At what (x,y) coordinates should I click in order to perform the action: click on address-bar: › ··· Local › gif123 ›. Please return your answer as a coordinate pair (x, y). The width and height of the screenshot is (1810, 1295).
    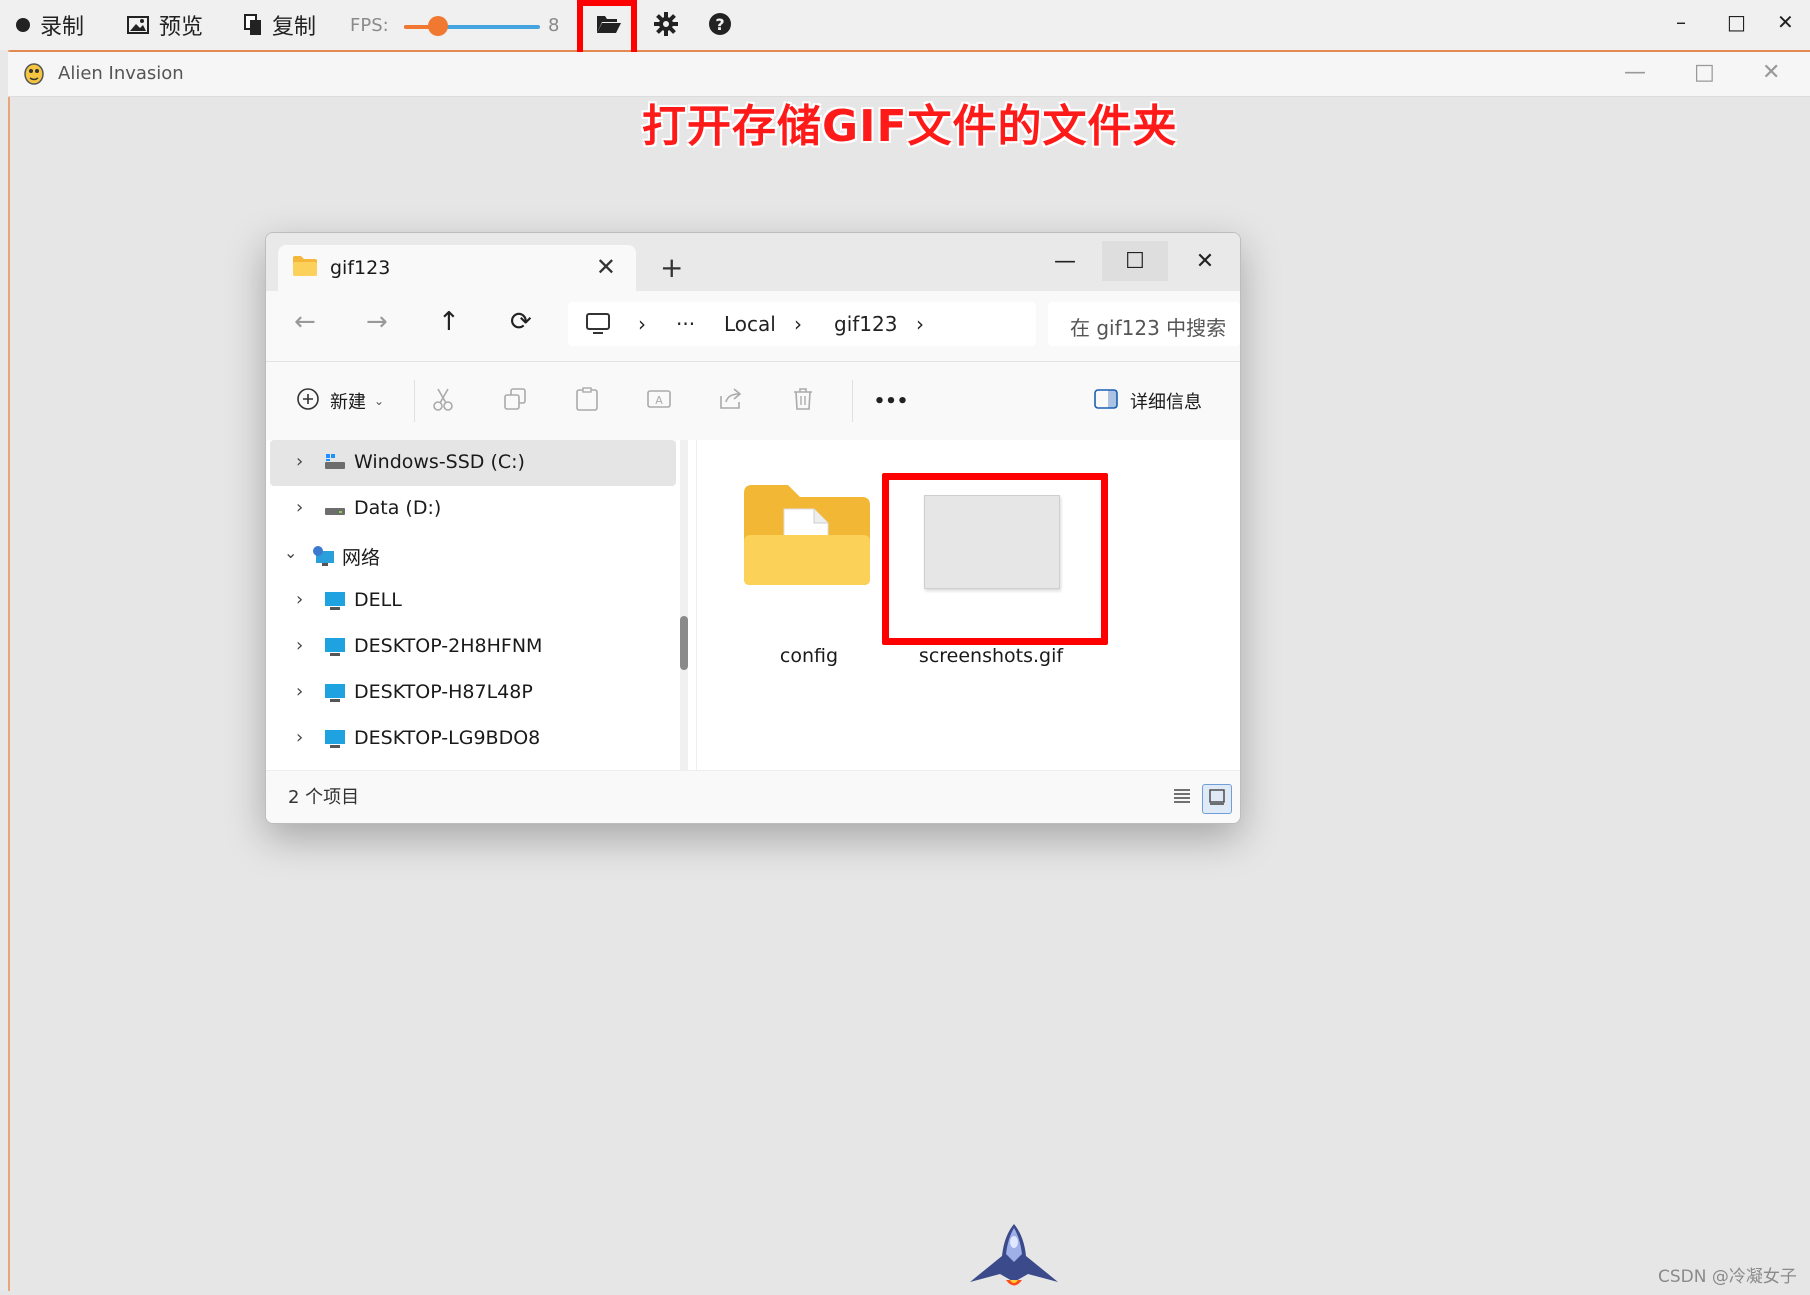
    Looking at the image, I should click on (802, 324).